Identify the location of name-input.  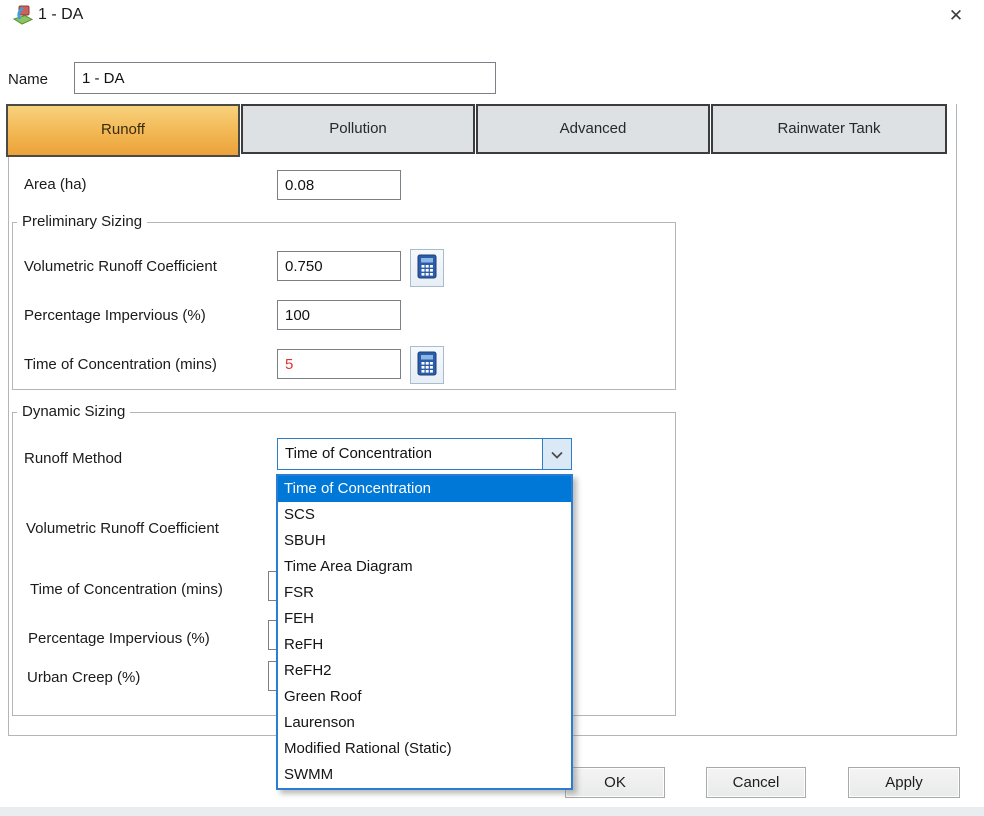
(285, 78).